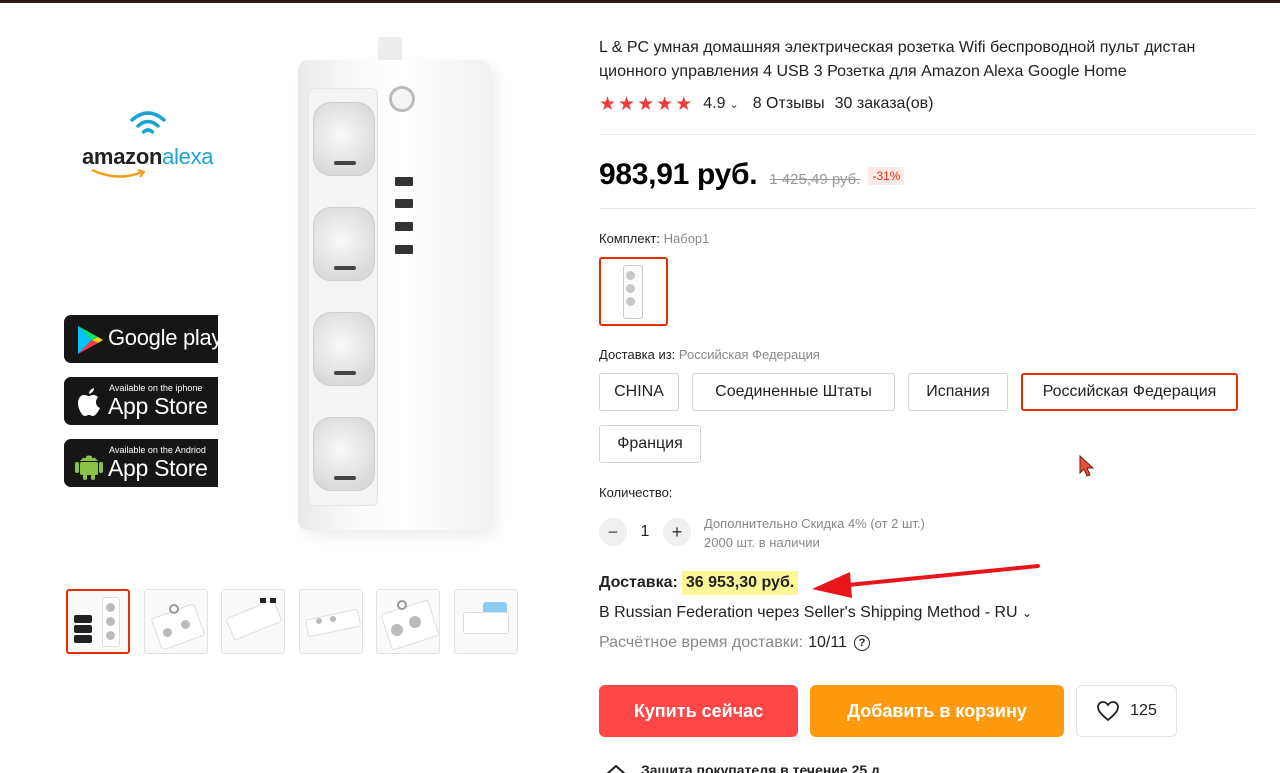  Describe the element at coordinates (740, 583) in the screenshot. I see `shipping-cost: 36 953,30 руб.` at that location.